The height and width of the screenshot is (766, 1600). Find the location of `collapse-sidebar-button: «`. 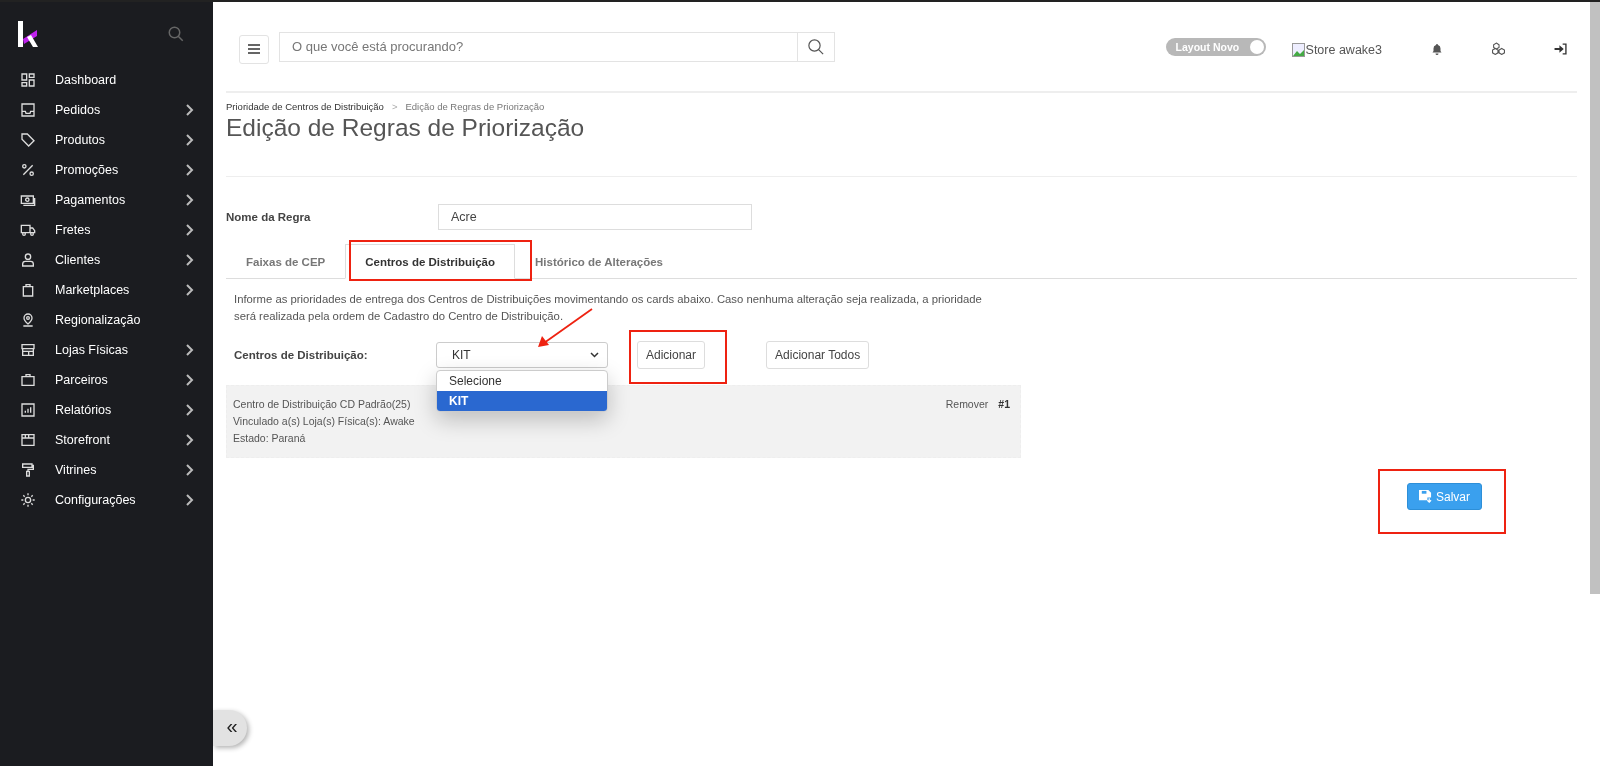

collapse-sidebar-button: « is located at coordinates (230, 728).